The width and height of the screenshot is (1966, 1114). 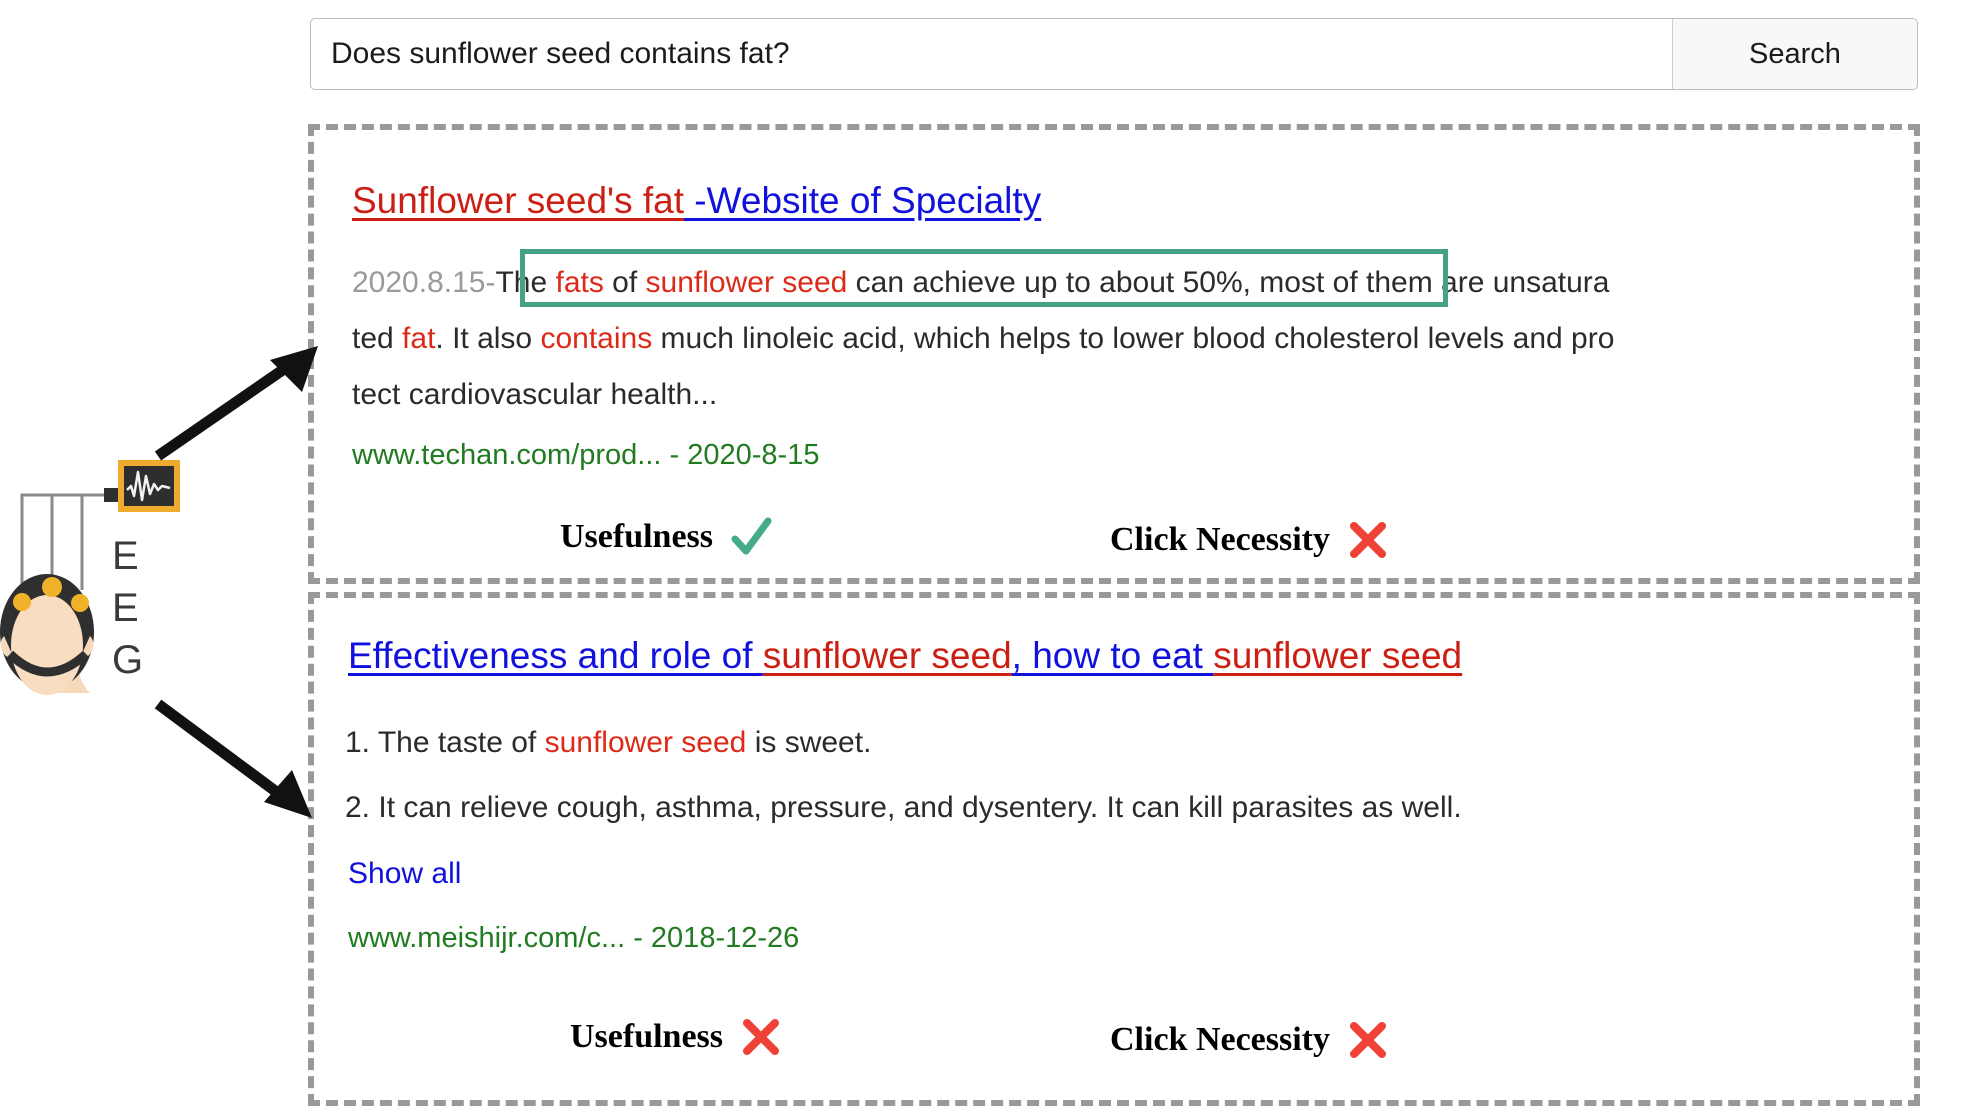 I want to click on r1l2-seg1: fat, so click(x=419, y=338).